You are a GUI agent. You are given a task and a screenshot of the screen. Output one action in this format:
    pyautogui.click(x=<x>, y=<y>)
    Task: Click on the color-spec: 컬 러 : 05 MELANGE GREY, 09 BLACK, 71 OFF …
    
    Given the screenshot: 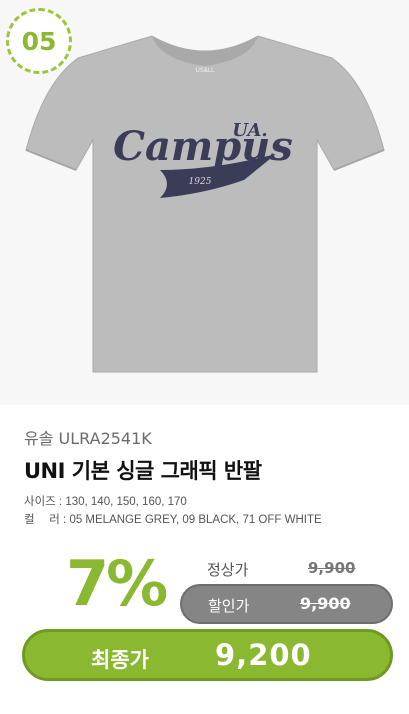 What is the action you would take?
    pyautogui.click(x=173, y=520)
    